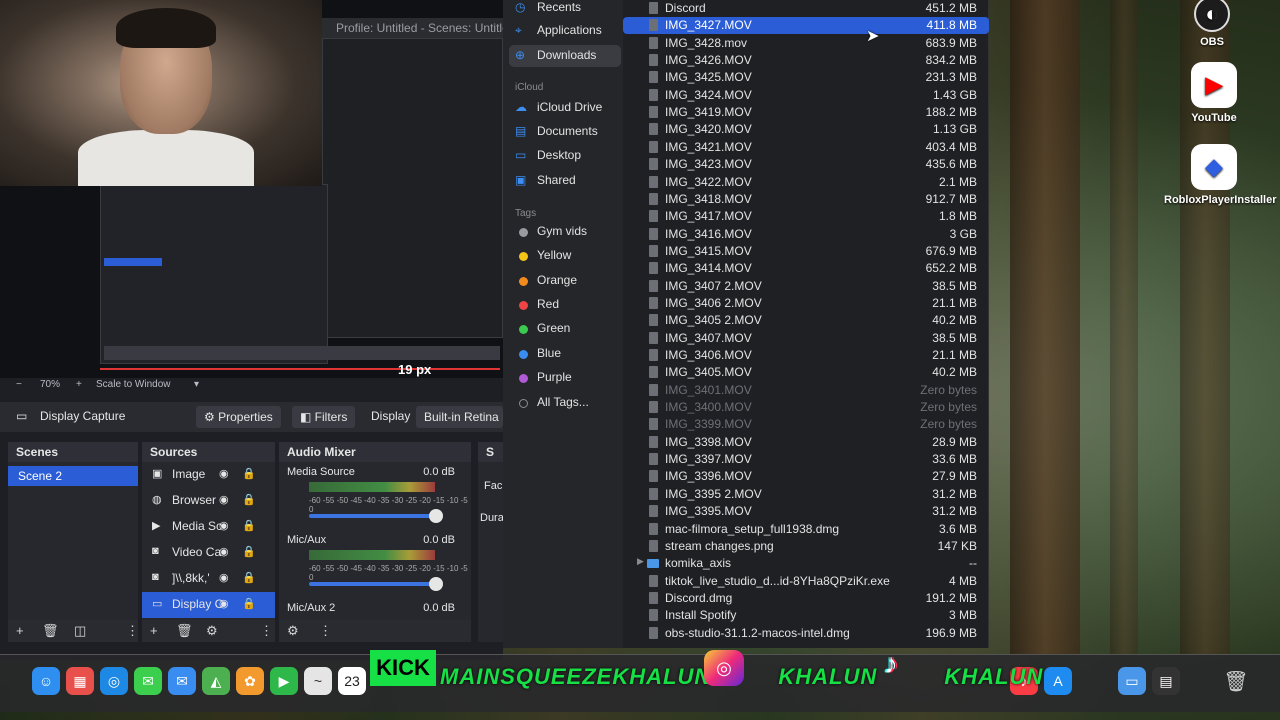 This screenshot has height=720, width=1280. I want to click on sidebar-tag-item: Green, so click(542, 332).